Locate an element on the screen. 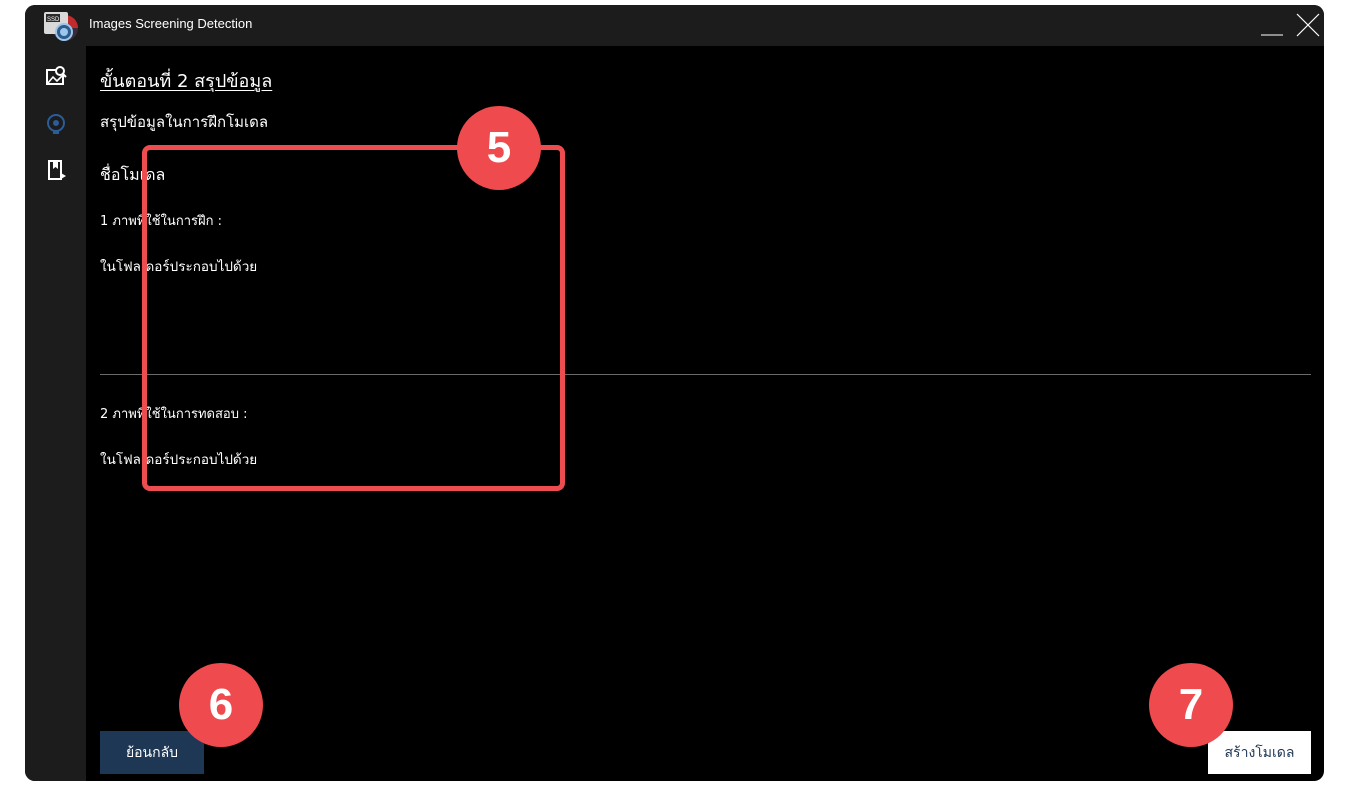 Image resolution: width=1352 pixels, height=787 pixels. summary-heading: สรุปข้อมูลในการฝึกโมเดล is located at coordinates (184, 122).